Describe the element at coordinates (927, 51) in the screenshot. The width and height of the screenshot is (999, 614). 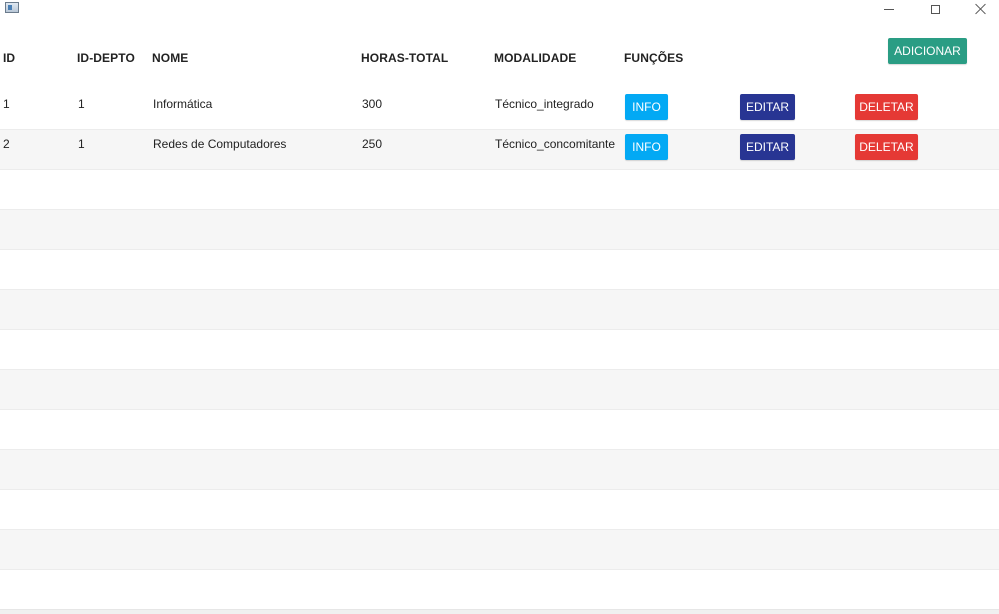
I see `add-button: ADICIONAR` at that location.